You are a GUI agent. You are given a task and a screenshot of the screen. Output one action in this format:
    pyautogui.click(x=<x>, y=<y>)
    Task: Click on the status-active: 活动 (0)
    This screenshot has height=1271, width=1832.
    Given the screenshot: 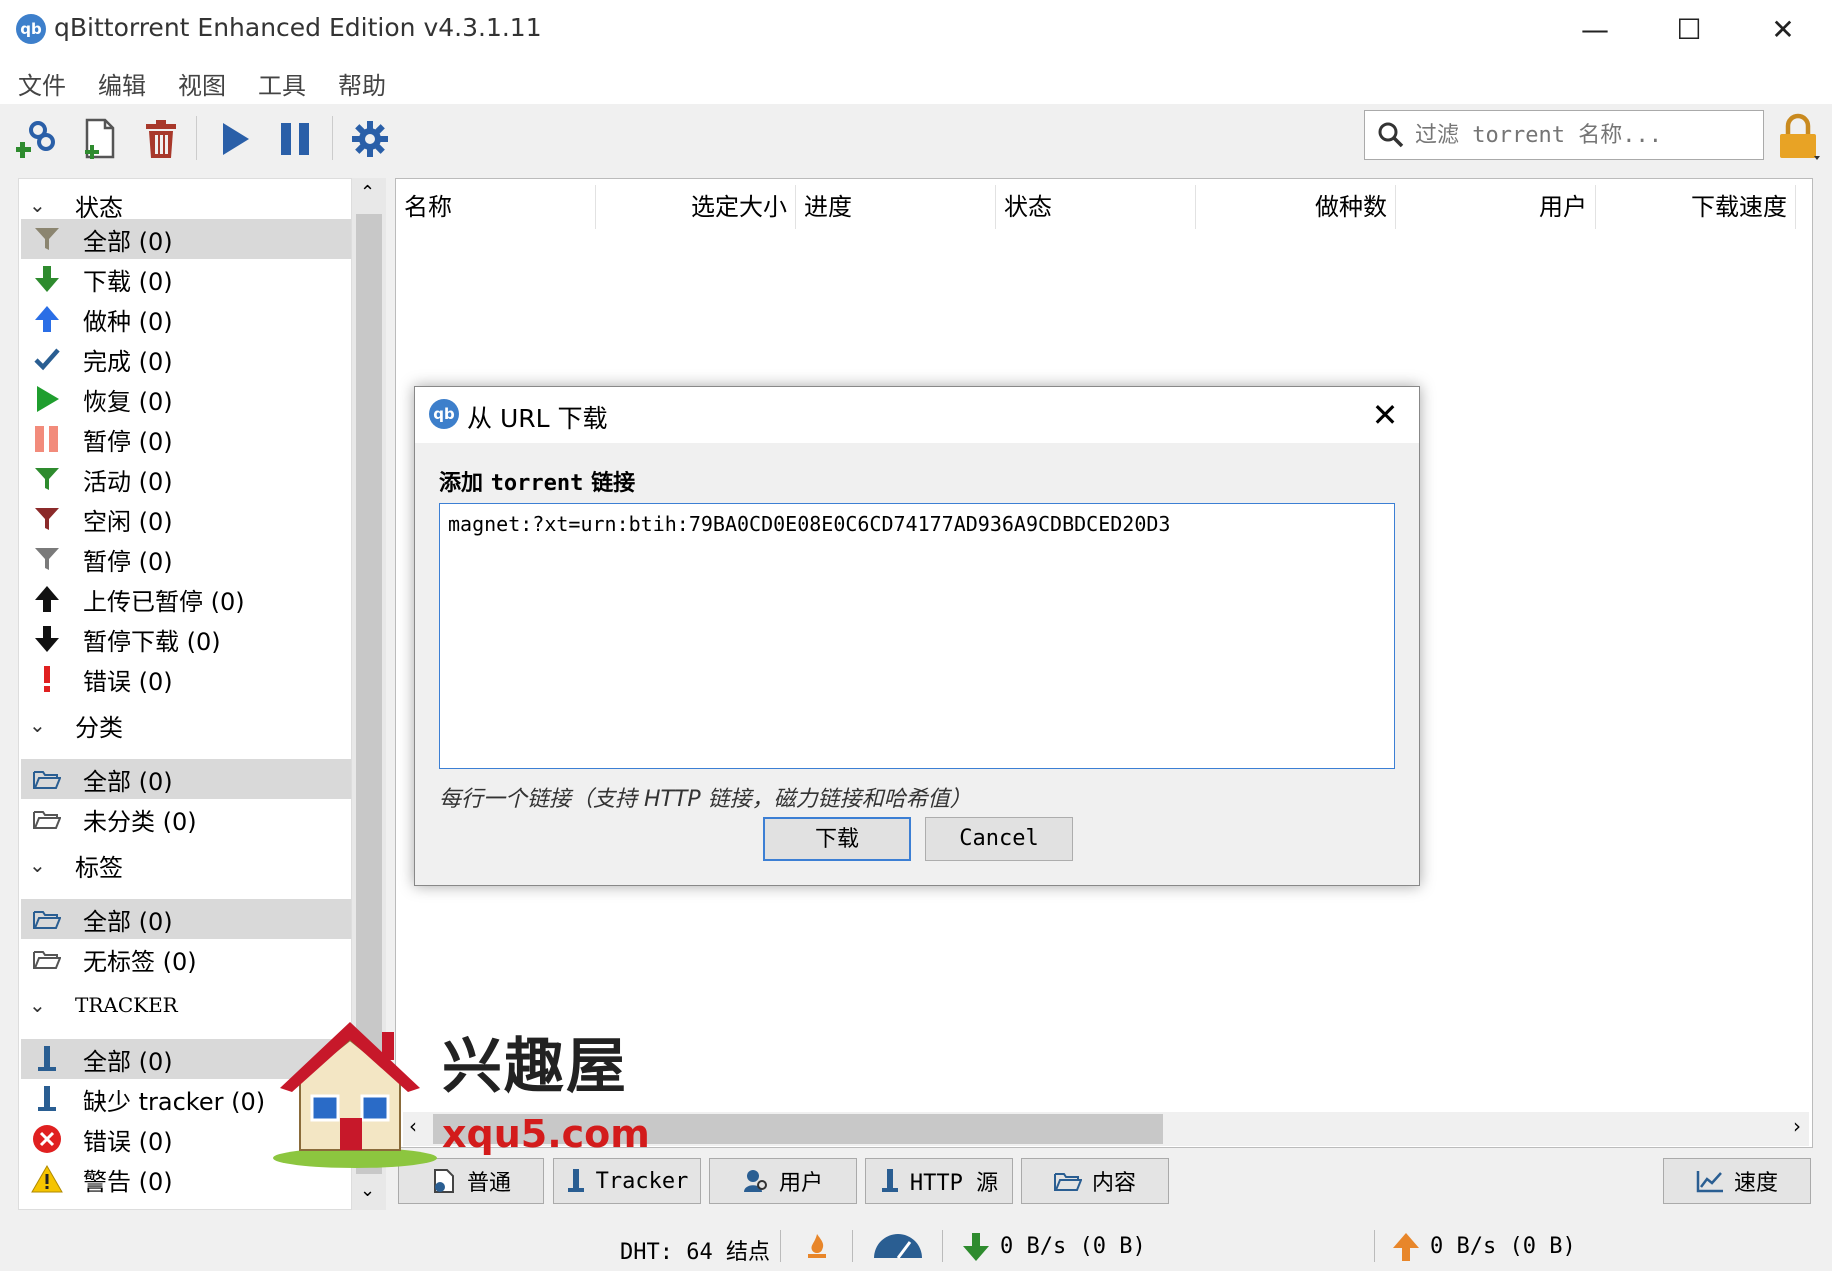 What is the action you would take?
    pyautogui.click(x=186, y=479)
    